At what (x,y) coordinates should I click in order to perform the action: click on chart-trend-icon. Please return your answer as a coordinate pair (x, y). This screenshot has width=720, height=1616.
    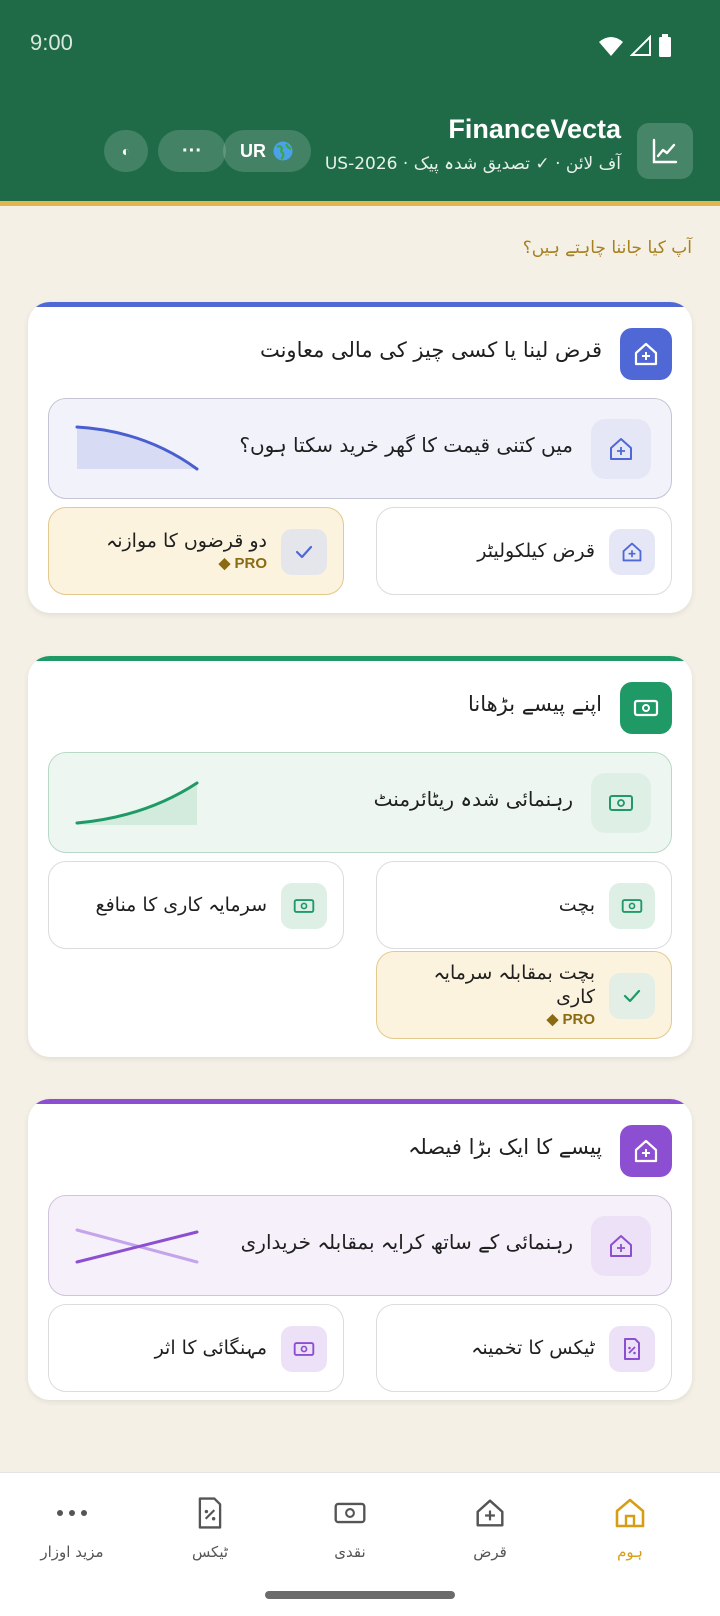
    Looking at the image, I should click on (665, 151).